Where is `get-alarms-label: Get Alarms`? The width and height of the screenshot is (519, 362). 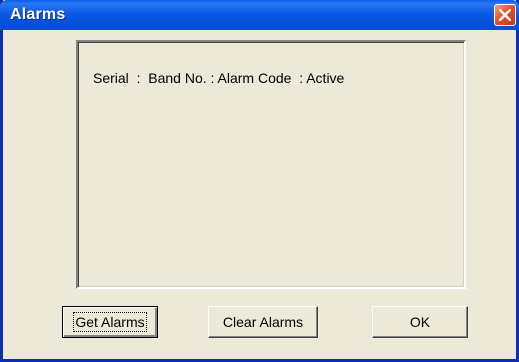
get-alarms-label: Get Alarms is located at coordinates (110, 322).